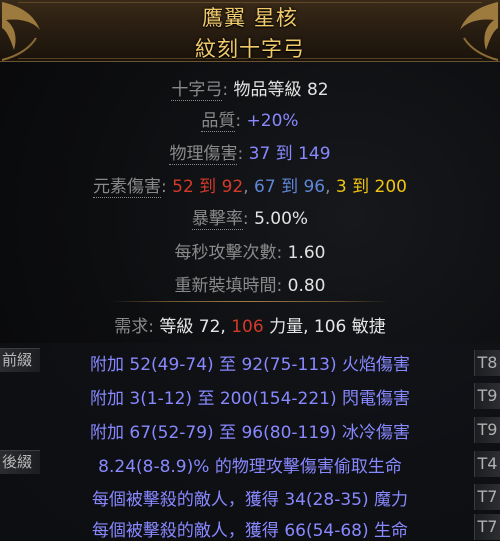  I want to click on separator, so click(250, 301).